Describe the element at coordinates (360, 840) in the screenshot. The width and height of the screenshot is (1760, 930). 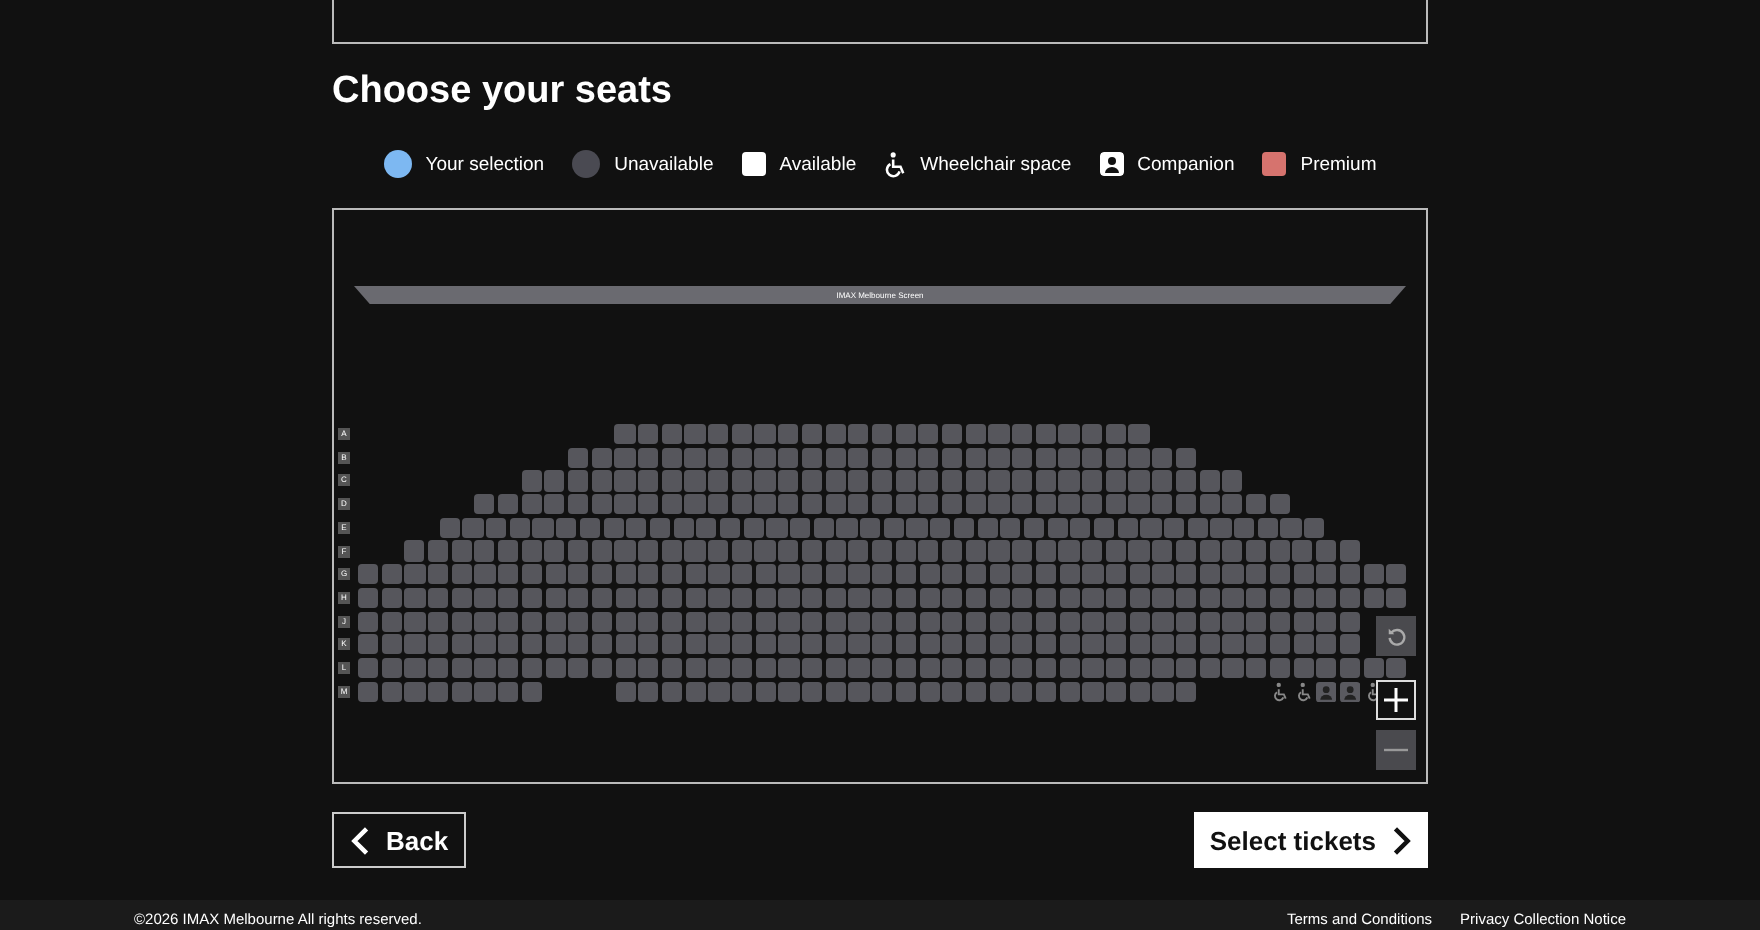
I see `chevron-left-icon` at that location.